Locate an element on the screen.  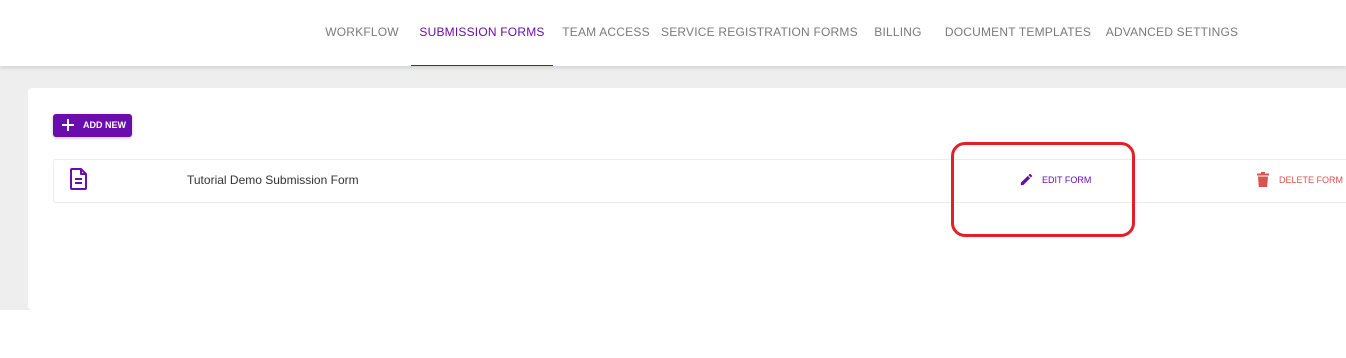
tab-advanced-settings: ADVANCED SETTINGS is located at coordinates (1172, 33).